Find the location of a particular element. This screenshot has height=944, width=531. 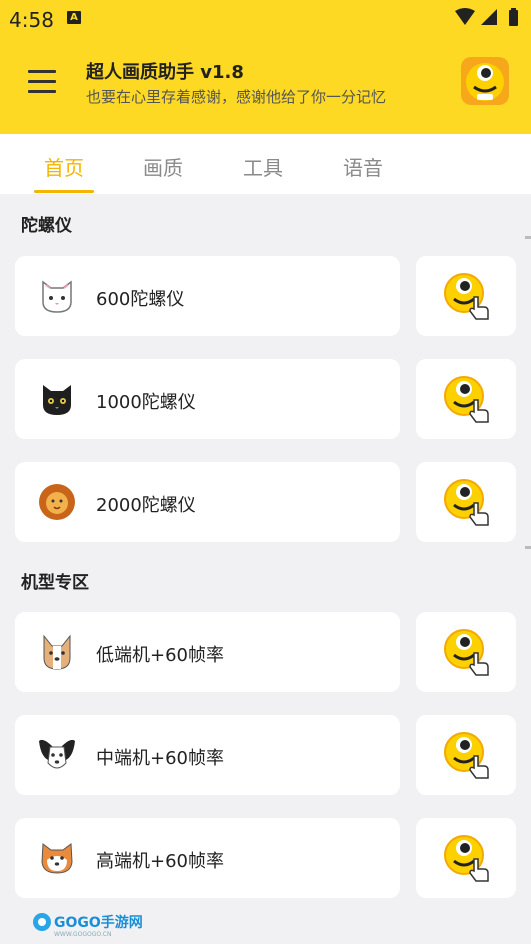

tab-home: 首页 is located at coordinates (64, 166).